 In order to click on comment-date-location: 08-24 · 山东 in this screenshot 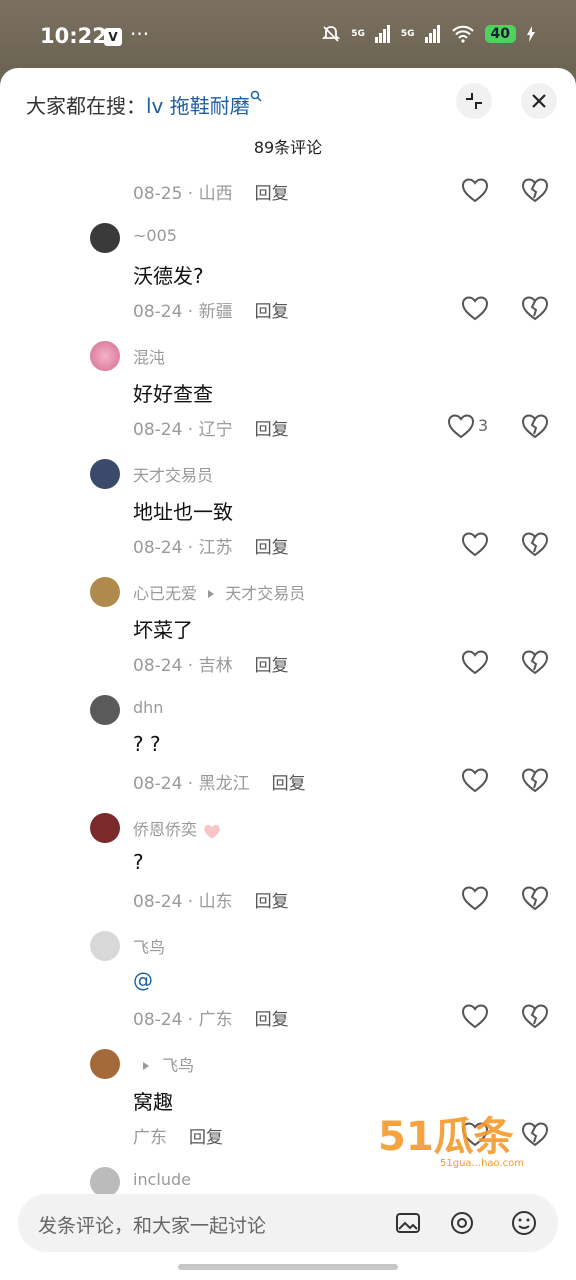, I will do `click(183, 902)`.